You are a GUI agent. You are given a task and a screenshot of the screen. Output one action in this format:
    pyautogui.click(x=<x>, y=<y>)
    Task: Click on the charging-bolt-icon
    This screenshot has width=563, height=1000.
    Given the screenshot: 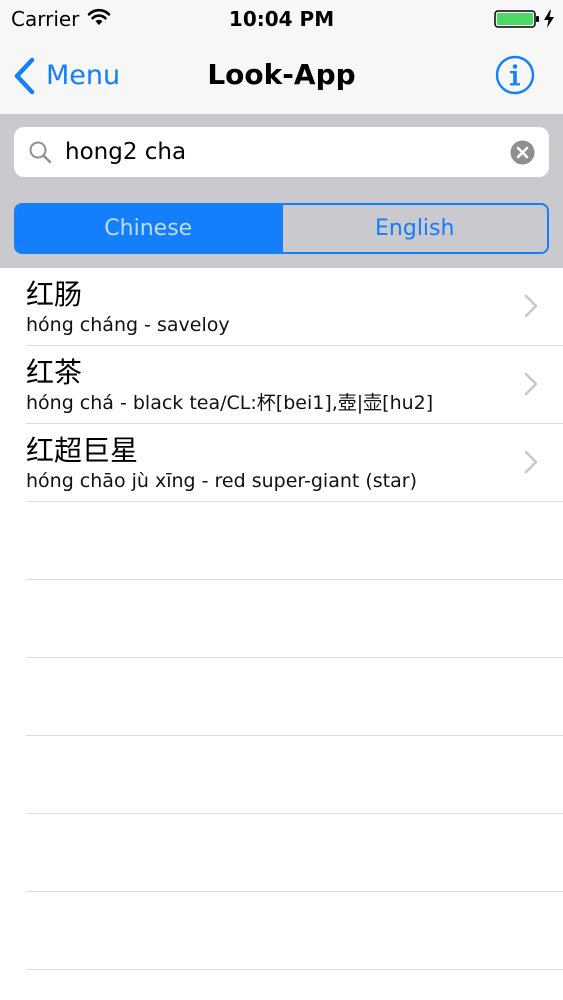 What is the action you would take?
    pyautogui.click(x=549, y=19)
    